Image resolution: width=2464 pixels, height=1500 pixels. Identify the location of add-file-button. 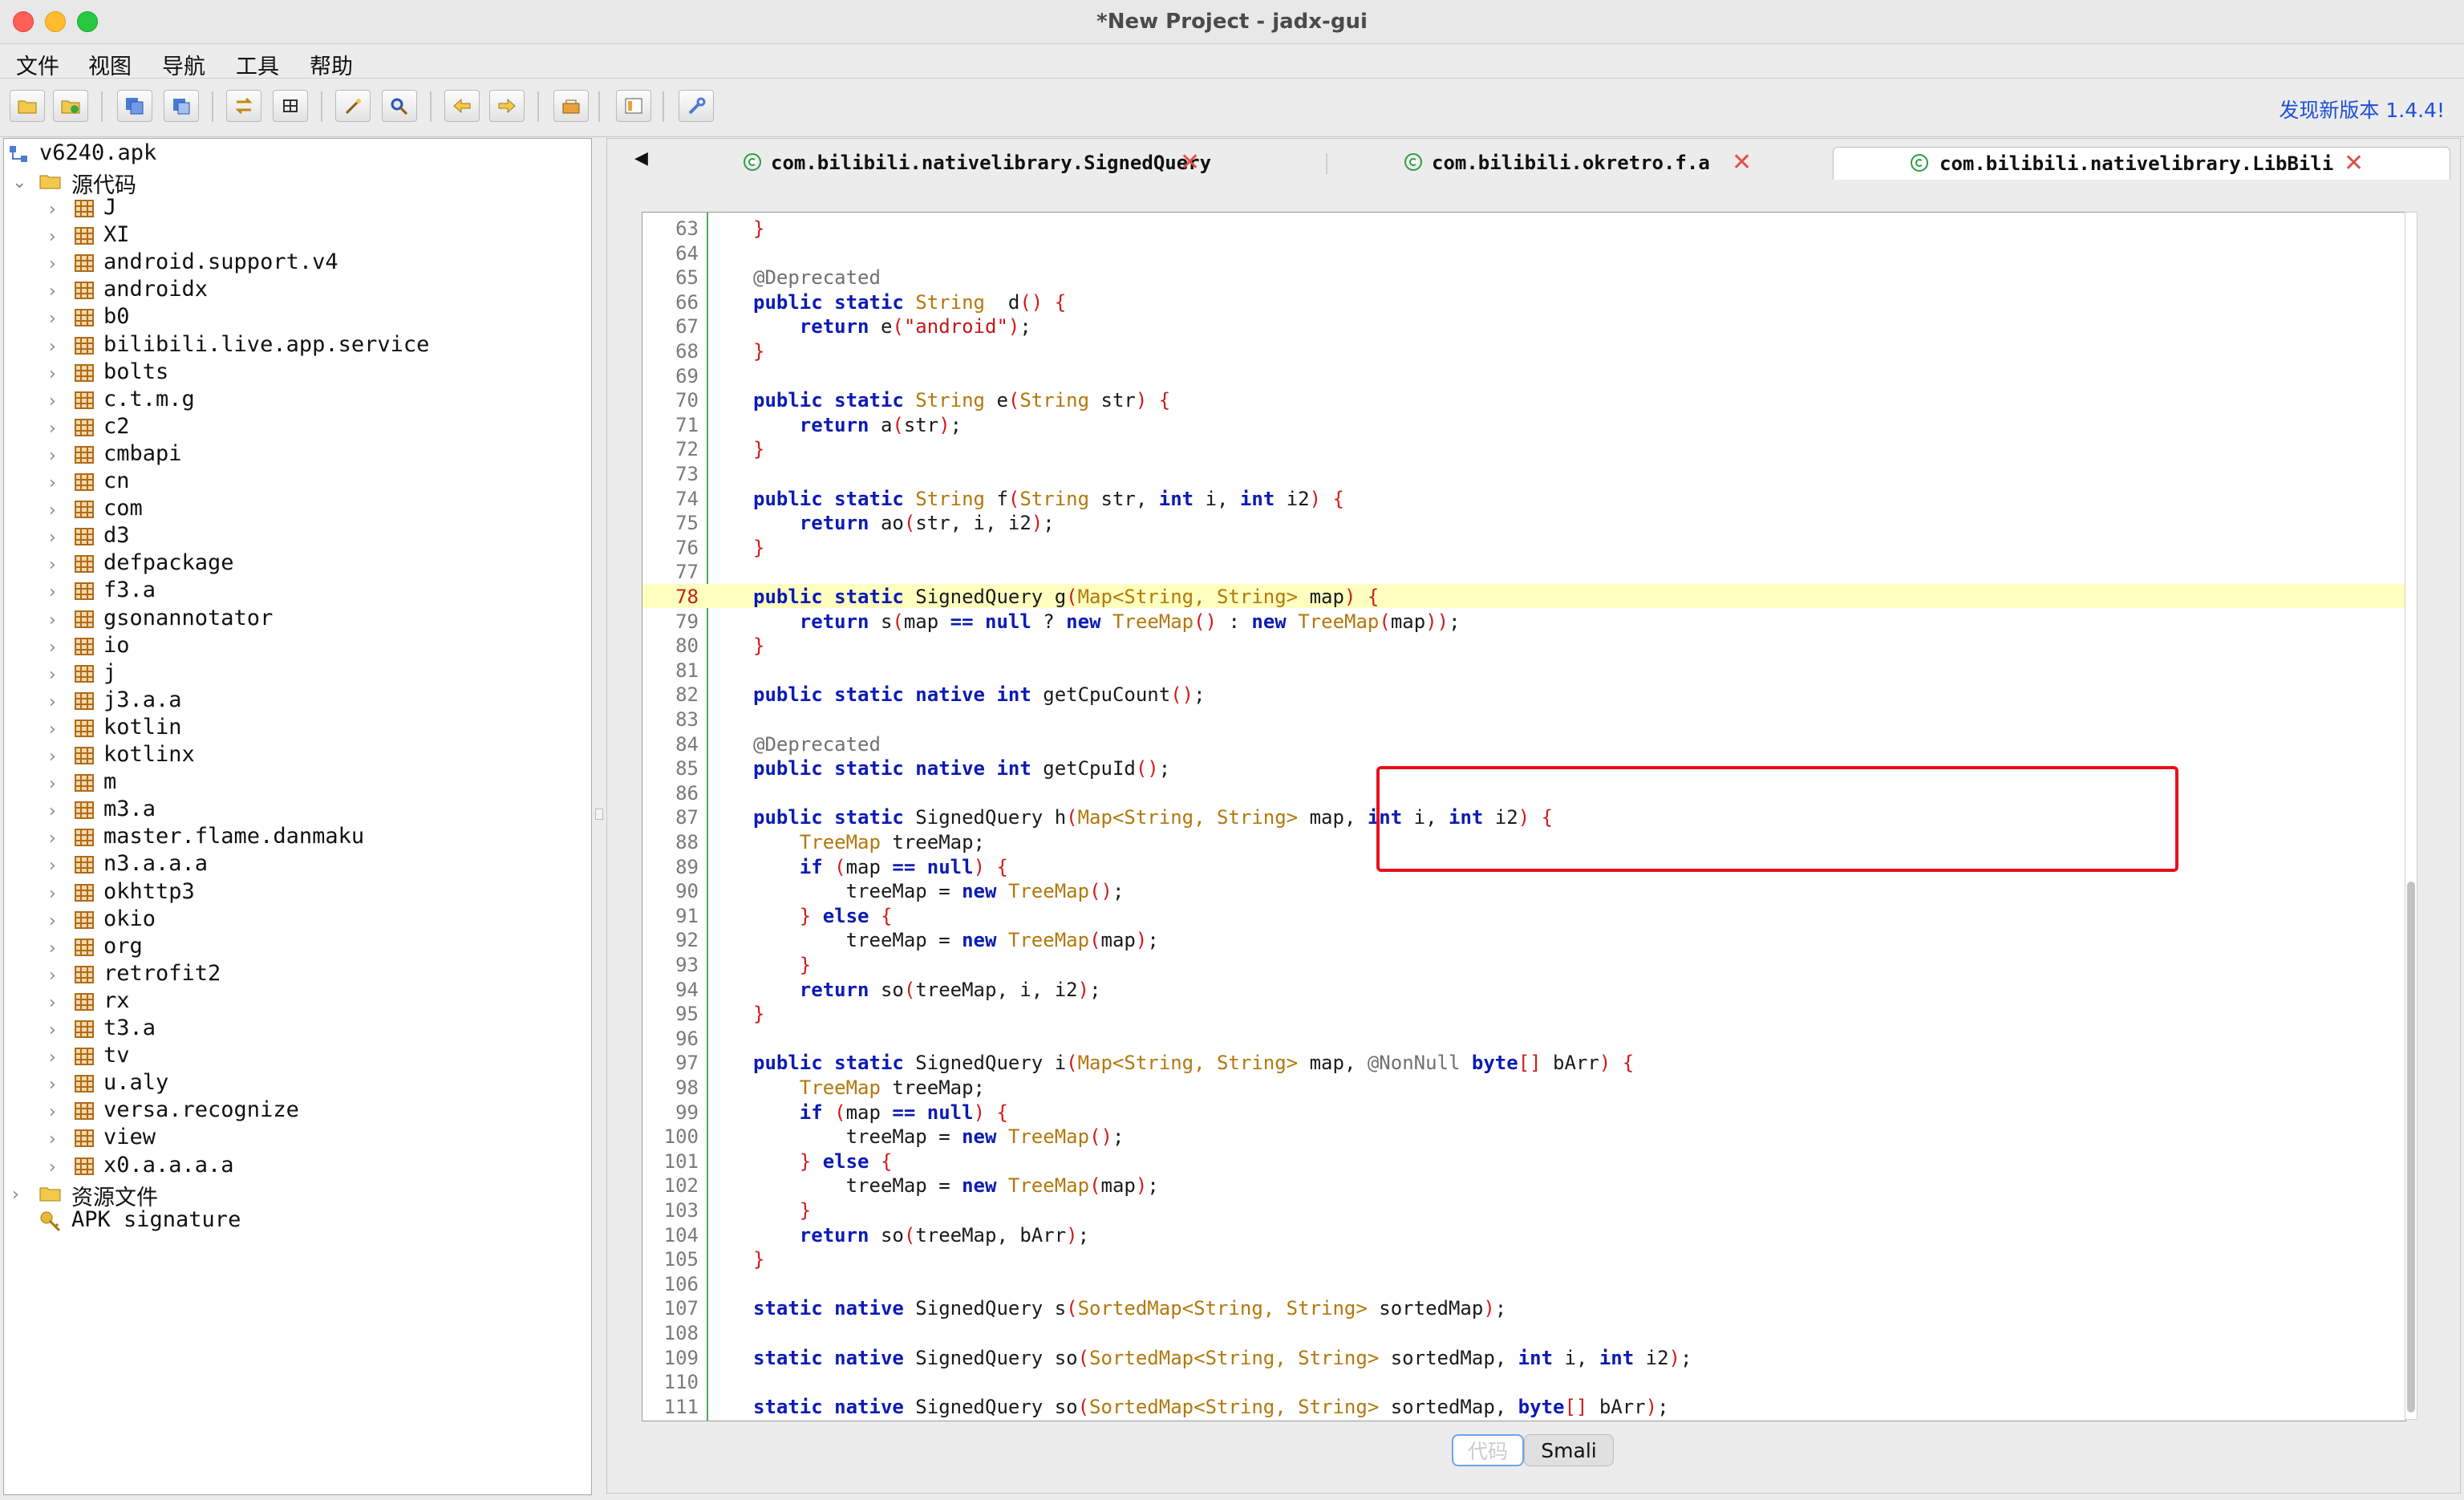
(70, 106).